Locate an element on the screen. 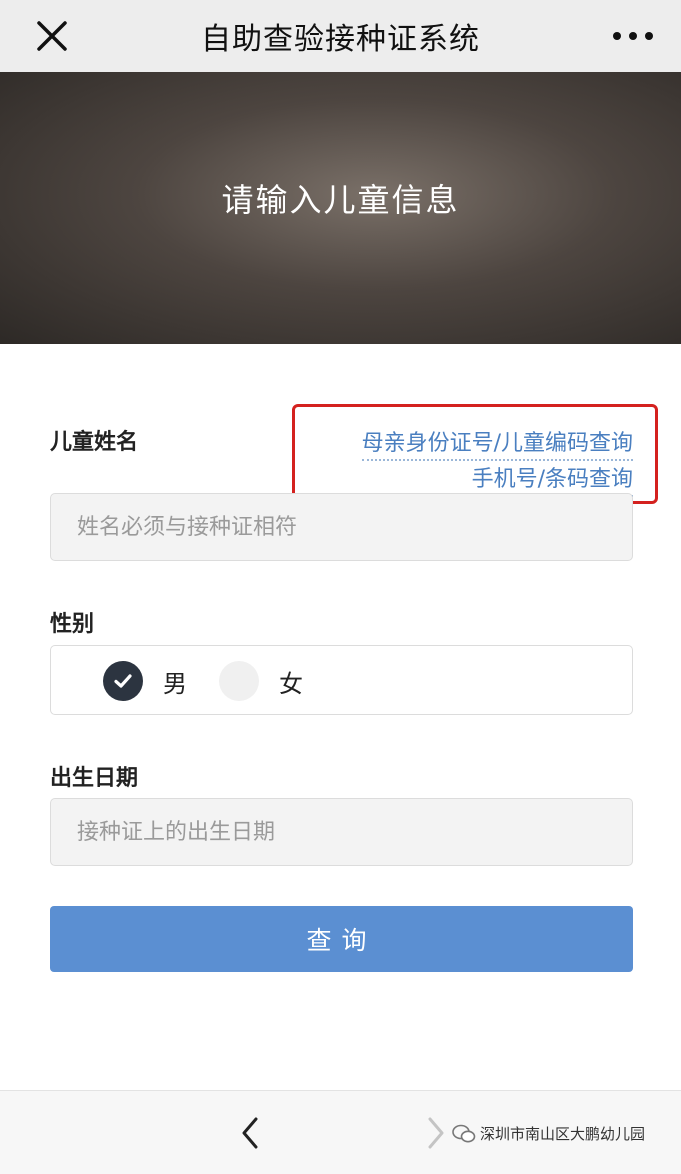 The width and height of the screenshot is (681, 1174). more-icon is located at coordinates (633, 36).